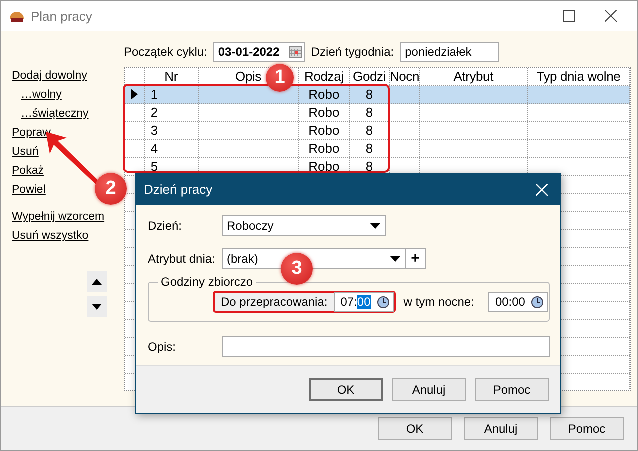 Image resolution: width=638 pixels, height=451 pixels. I want to click on day-dropdown: Roboczy, so click(304, 225).